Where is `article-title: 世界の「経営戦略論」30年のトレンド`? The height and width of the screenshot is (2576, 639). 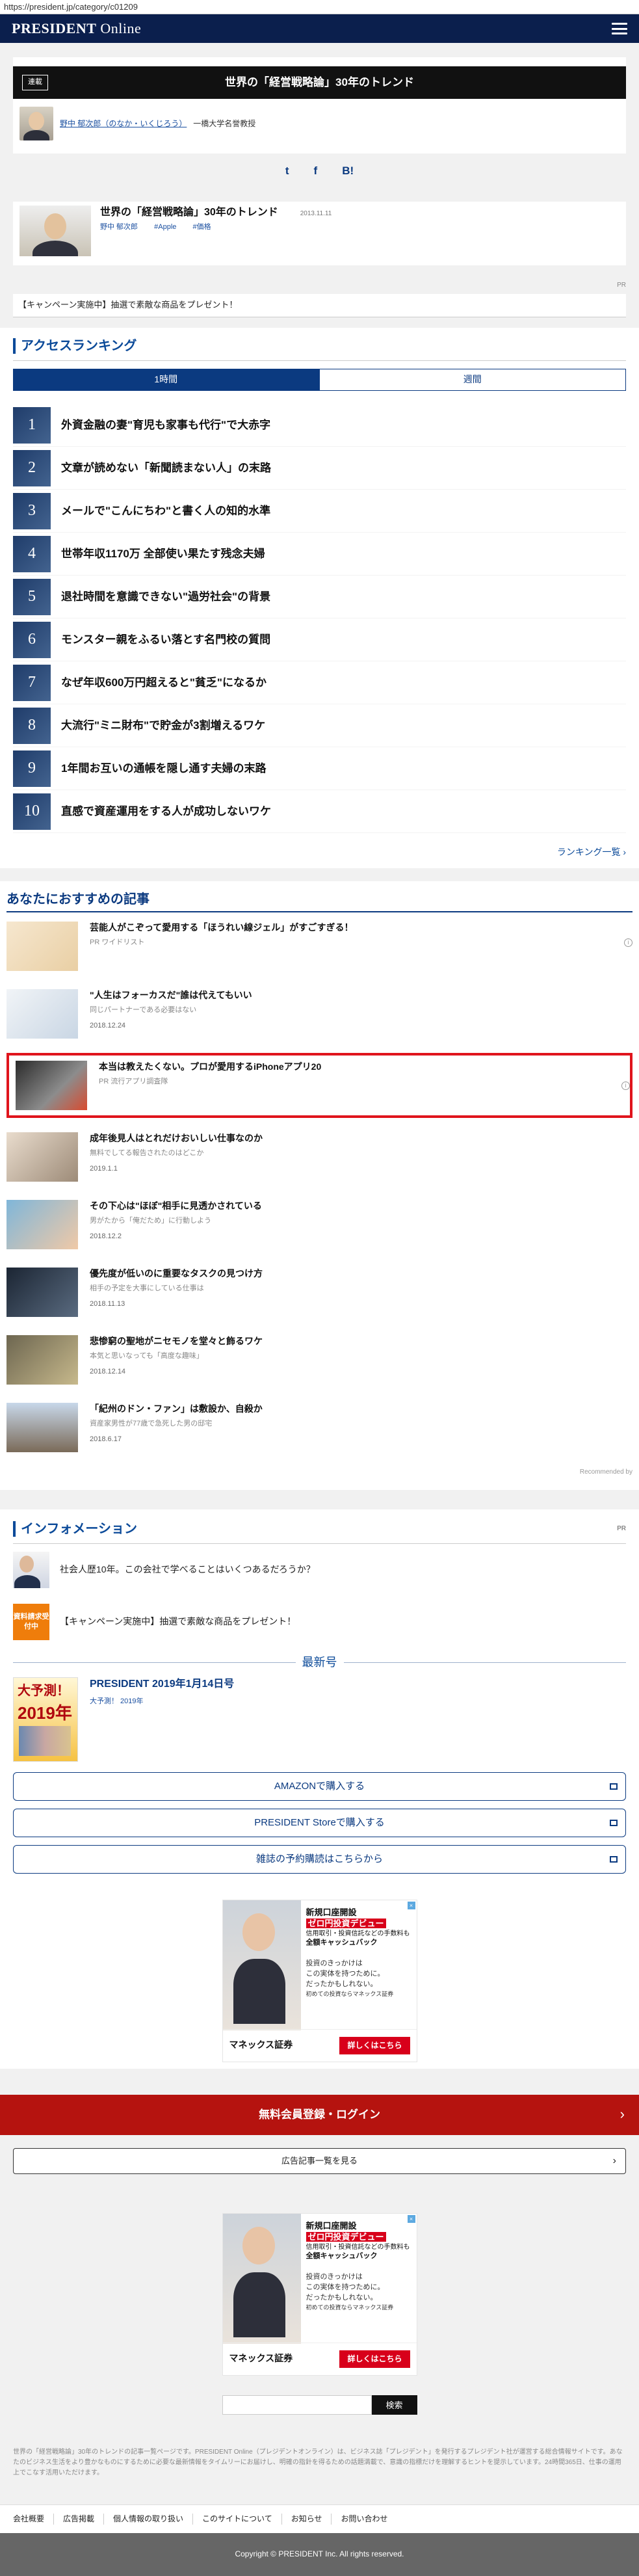
article-title: 世界の「経営戦略論」30年のトレンド is located at coordinates (189, 212).